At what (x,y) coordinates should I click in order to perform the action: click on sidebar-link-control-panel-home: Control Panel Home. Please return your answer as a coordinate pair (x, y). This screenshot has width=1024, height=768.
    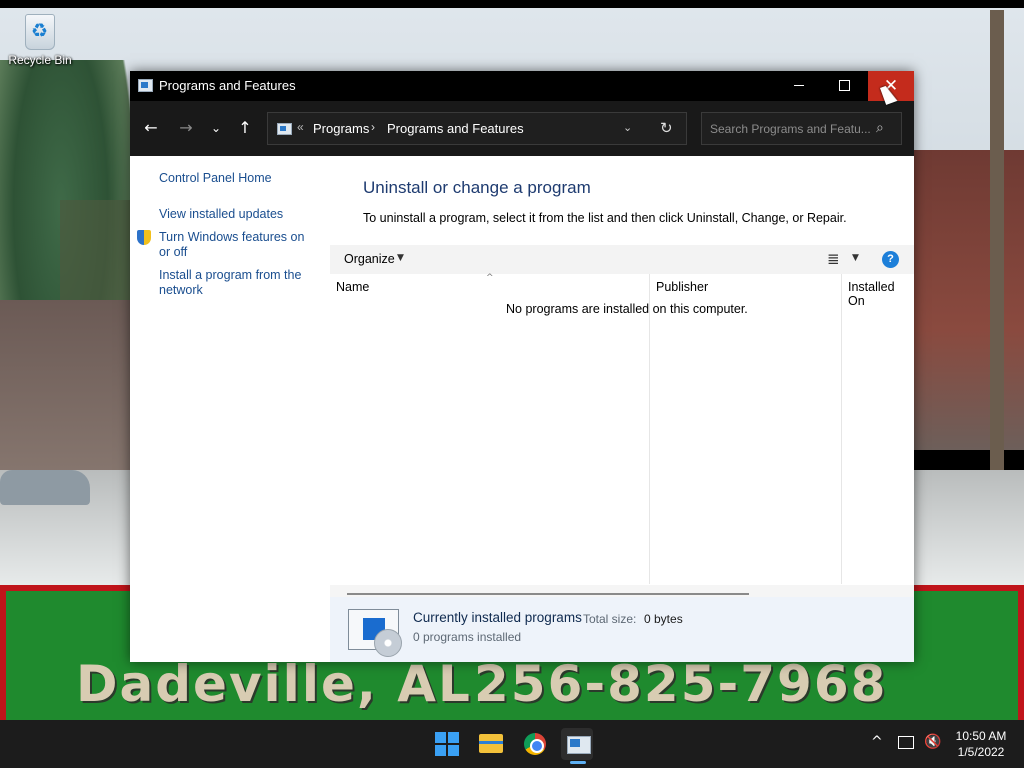
    Looking at the image, I should click on (215, 178).